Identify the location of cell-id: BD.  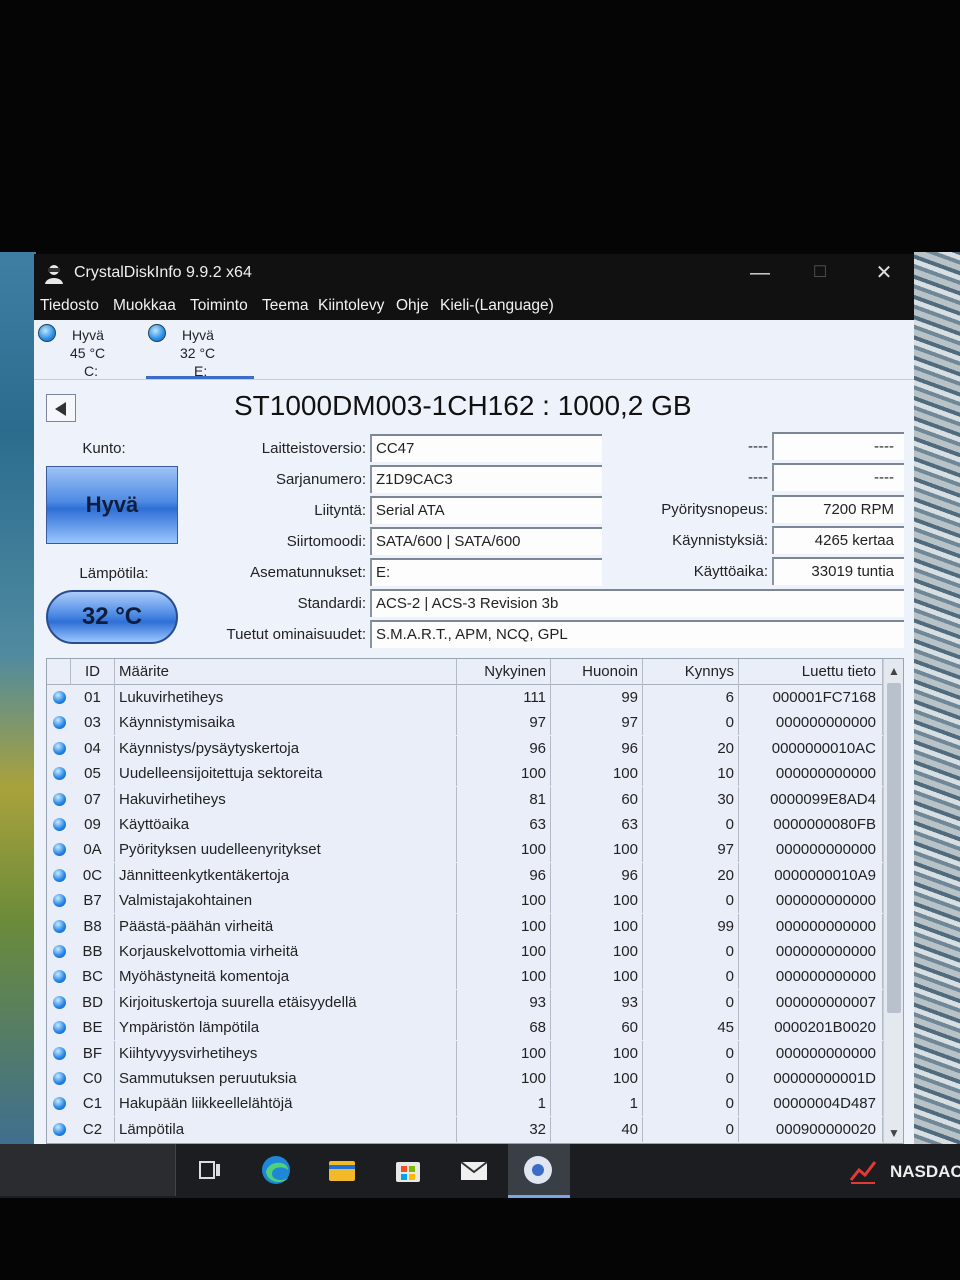
(93, 1002).